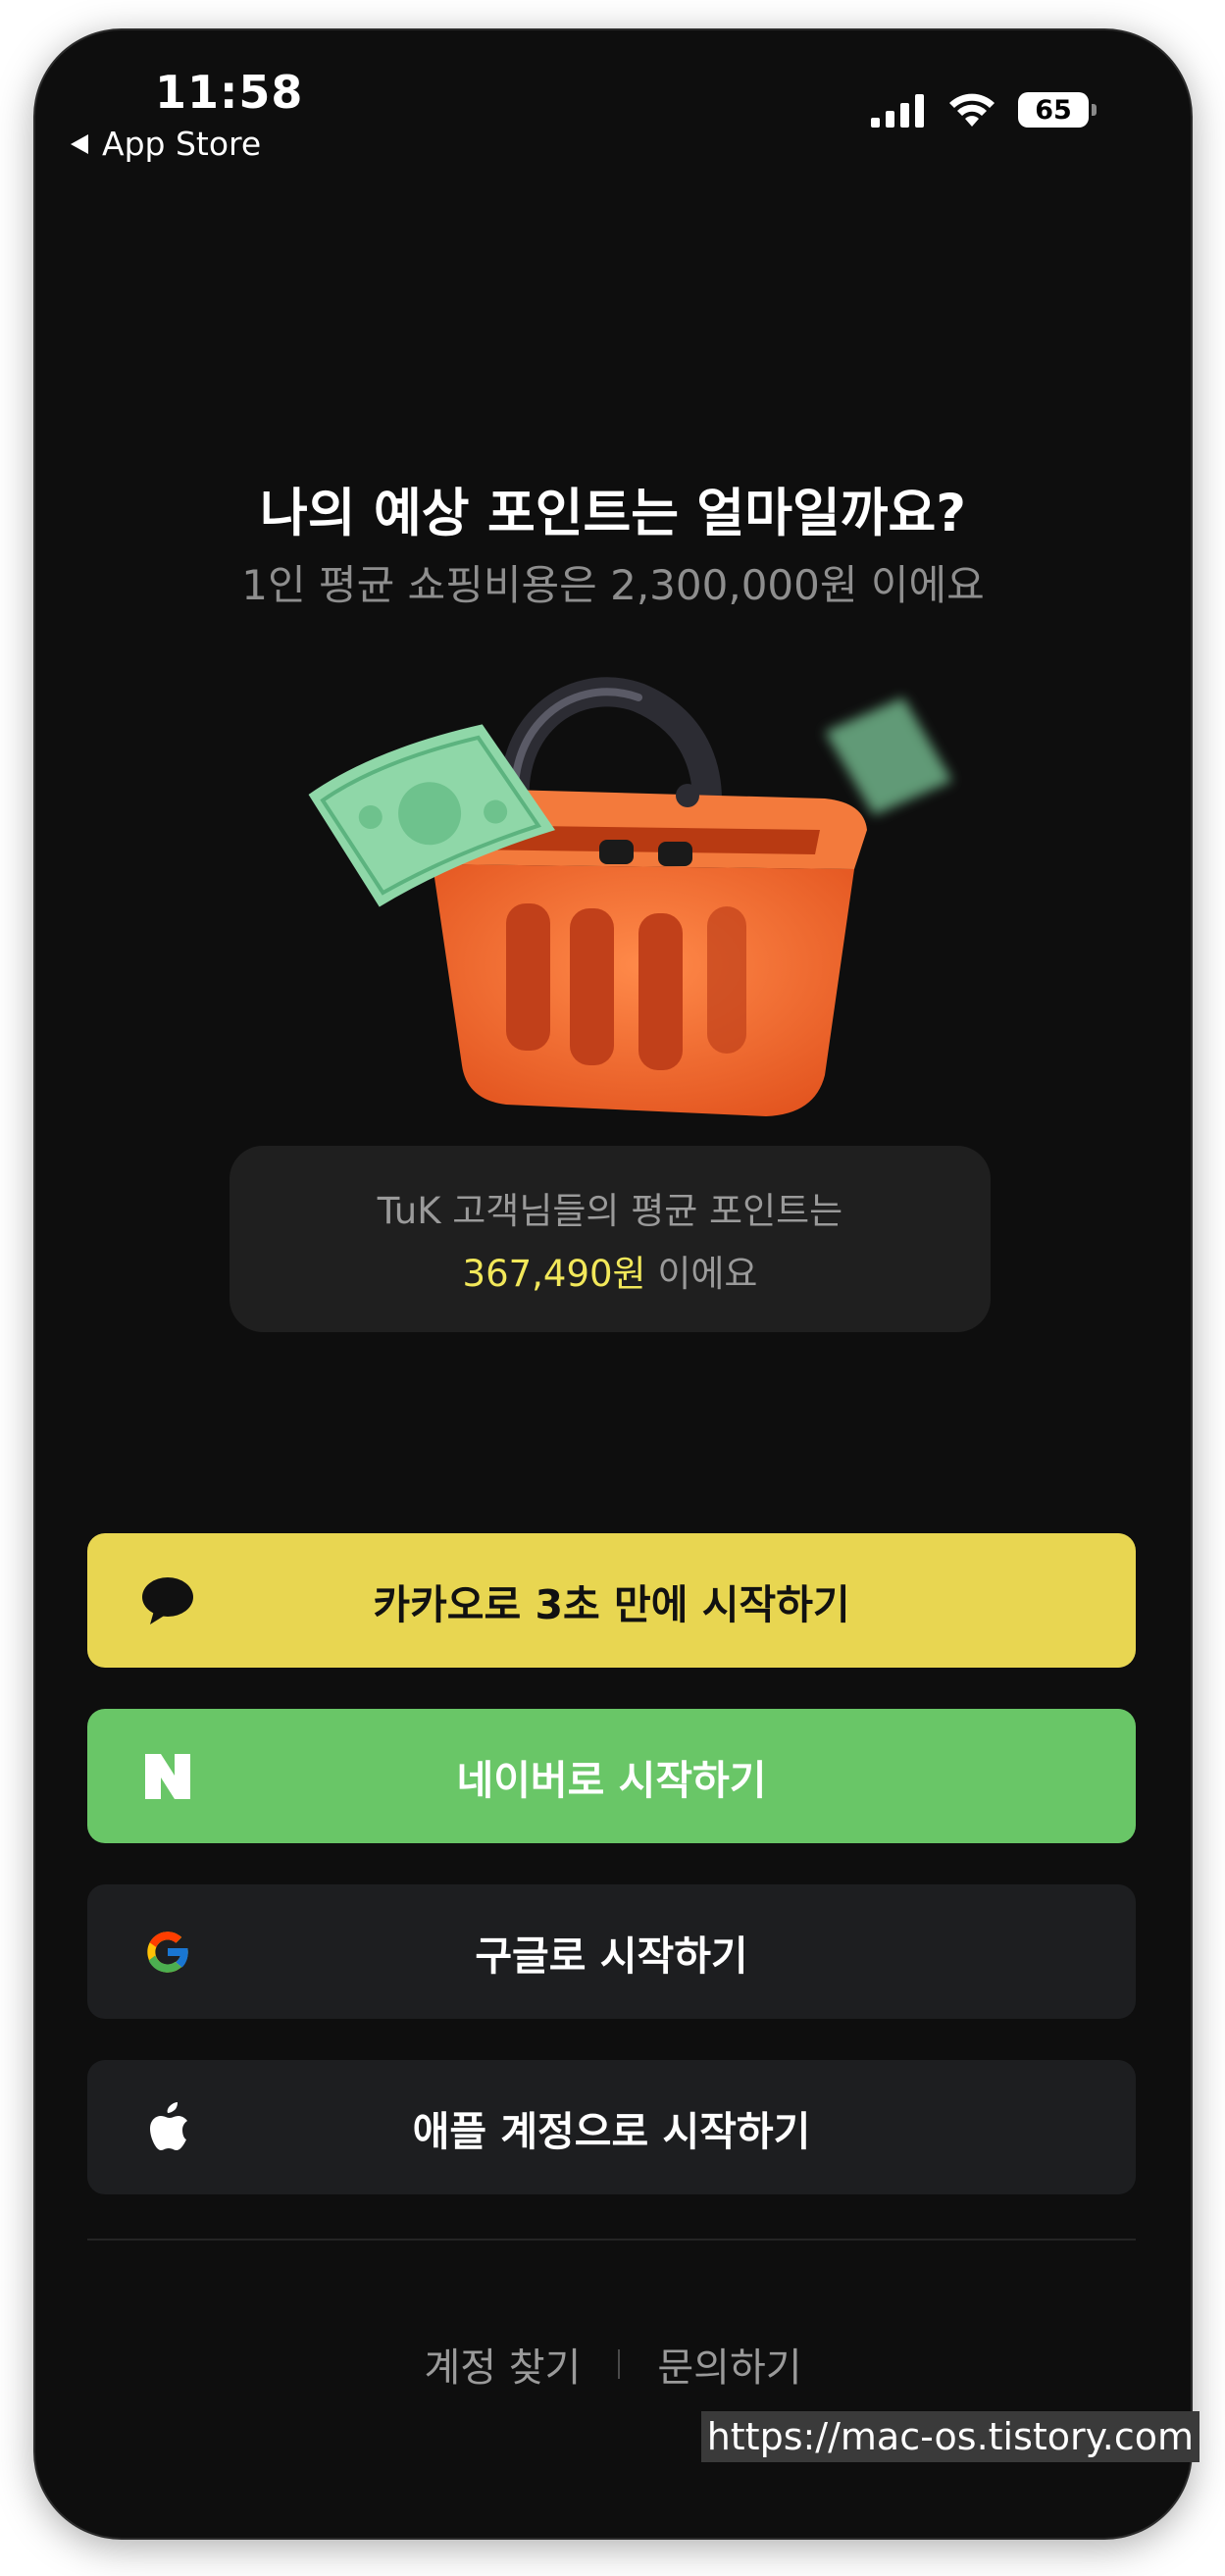  What do you see at coordinates (79, 143) in the screenshot?
I see `back-triangle-icon` at bounding box center [79, 143].